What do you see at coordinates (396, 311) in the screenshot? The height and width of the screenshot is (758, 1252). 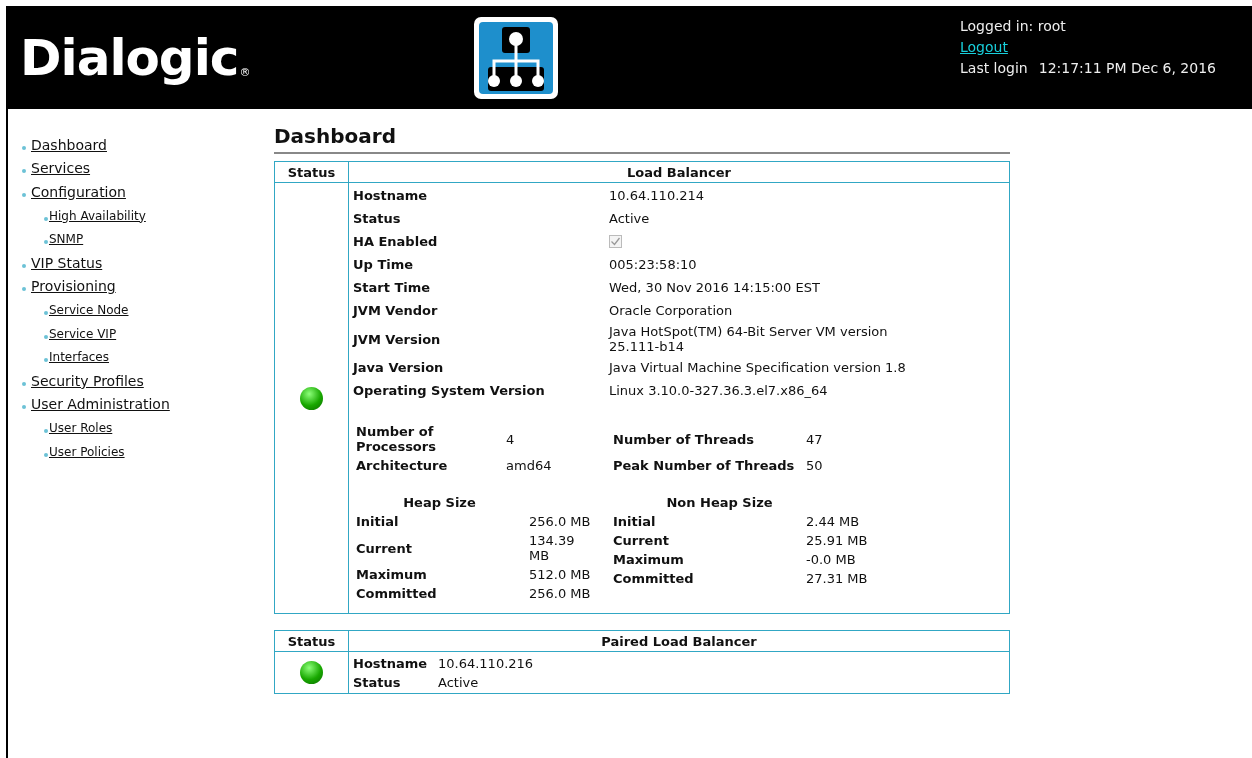 I see `property-label: JVM Vendor` at bounding box center [396, 311].